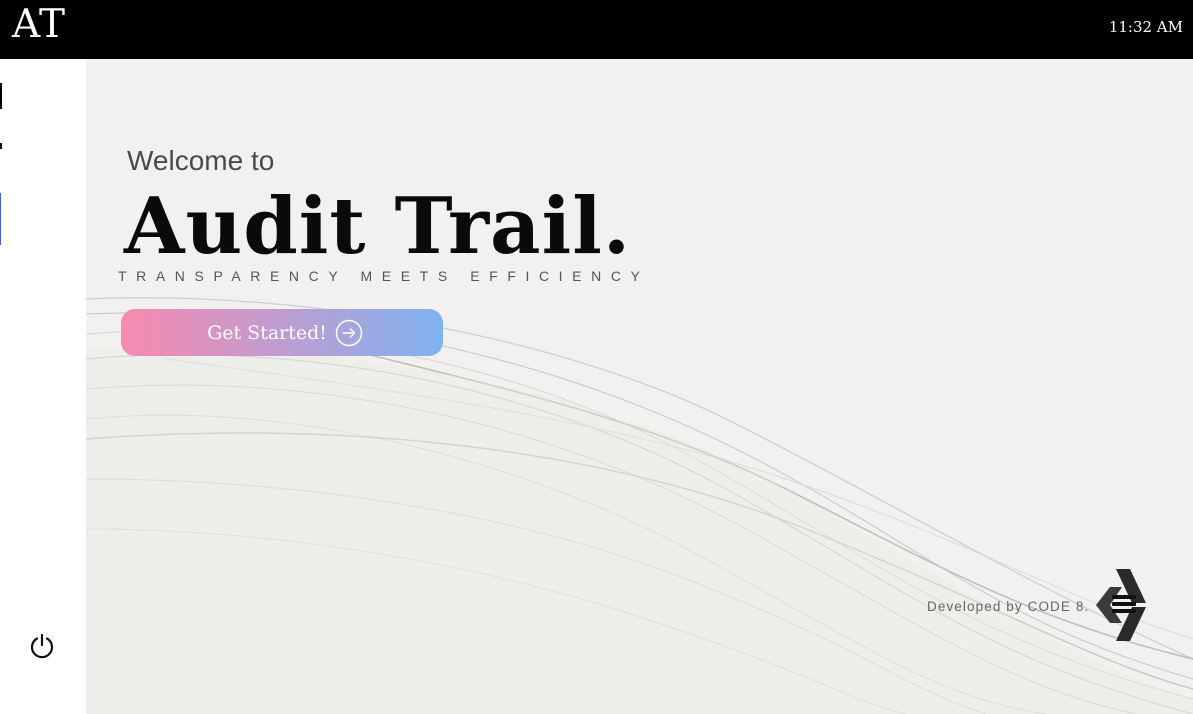 The image size is (1193, 714). I want to click on code8-logo-icon, so click(1120, 607).